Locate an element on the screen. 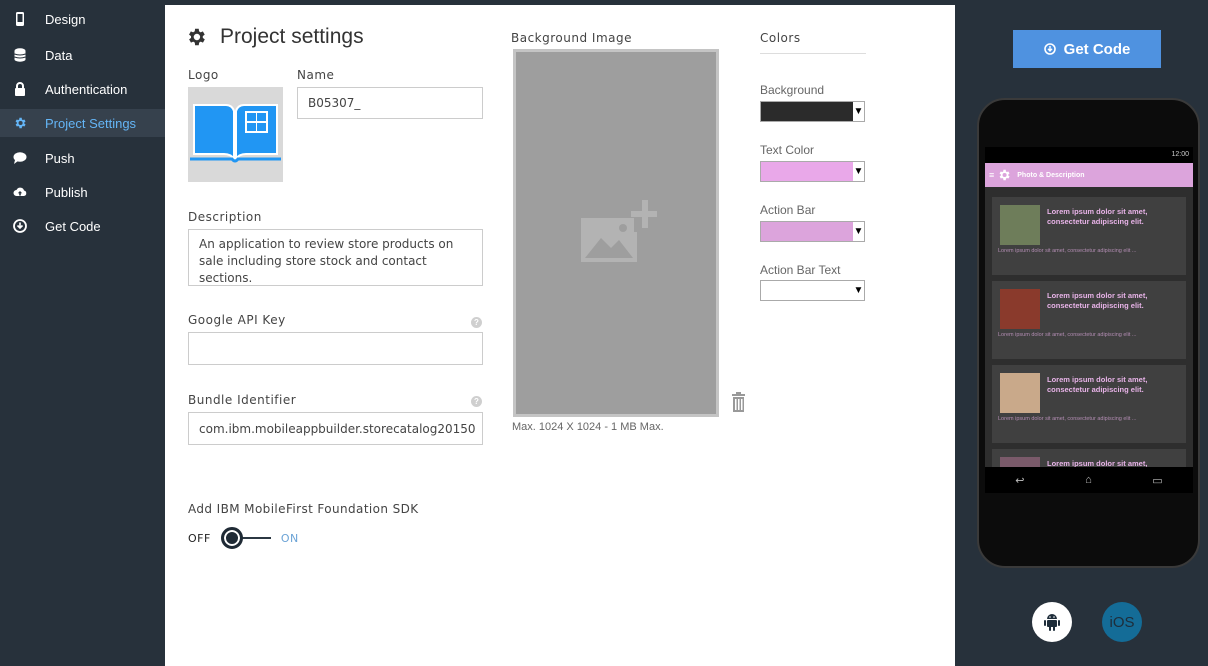  ios-preview-button: iOS is located at coordinates (1122, 622).